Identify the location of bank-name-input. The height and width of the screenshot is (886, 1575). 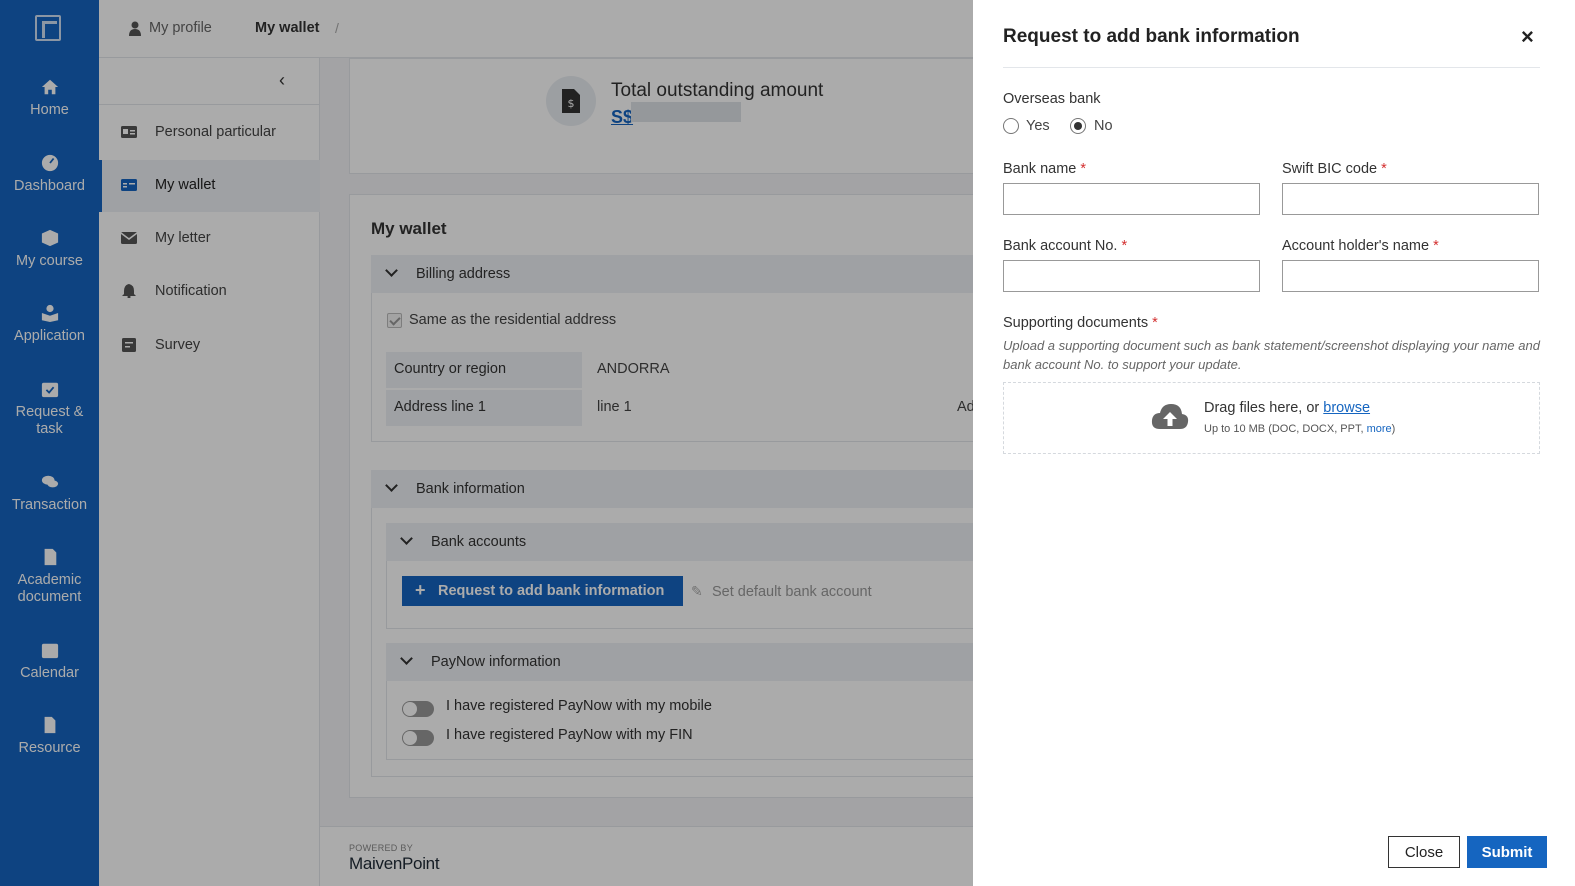
(1131, 199).